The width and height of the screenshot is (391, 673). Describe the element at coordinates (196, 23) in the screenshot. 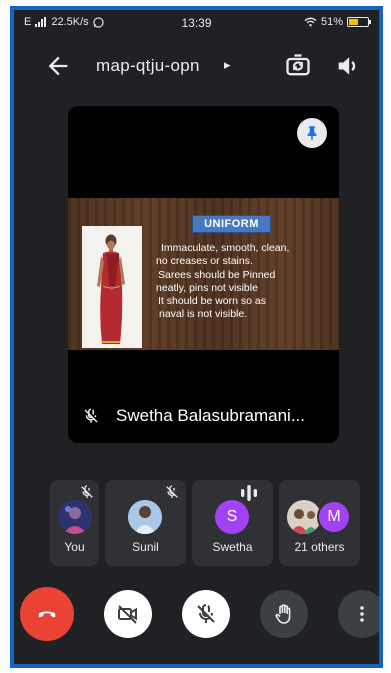

I see `status-bar: E 22.5K/s 13:39 51%` at that location.